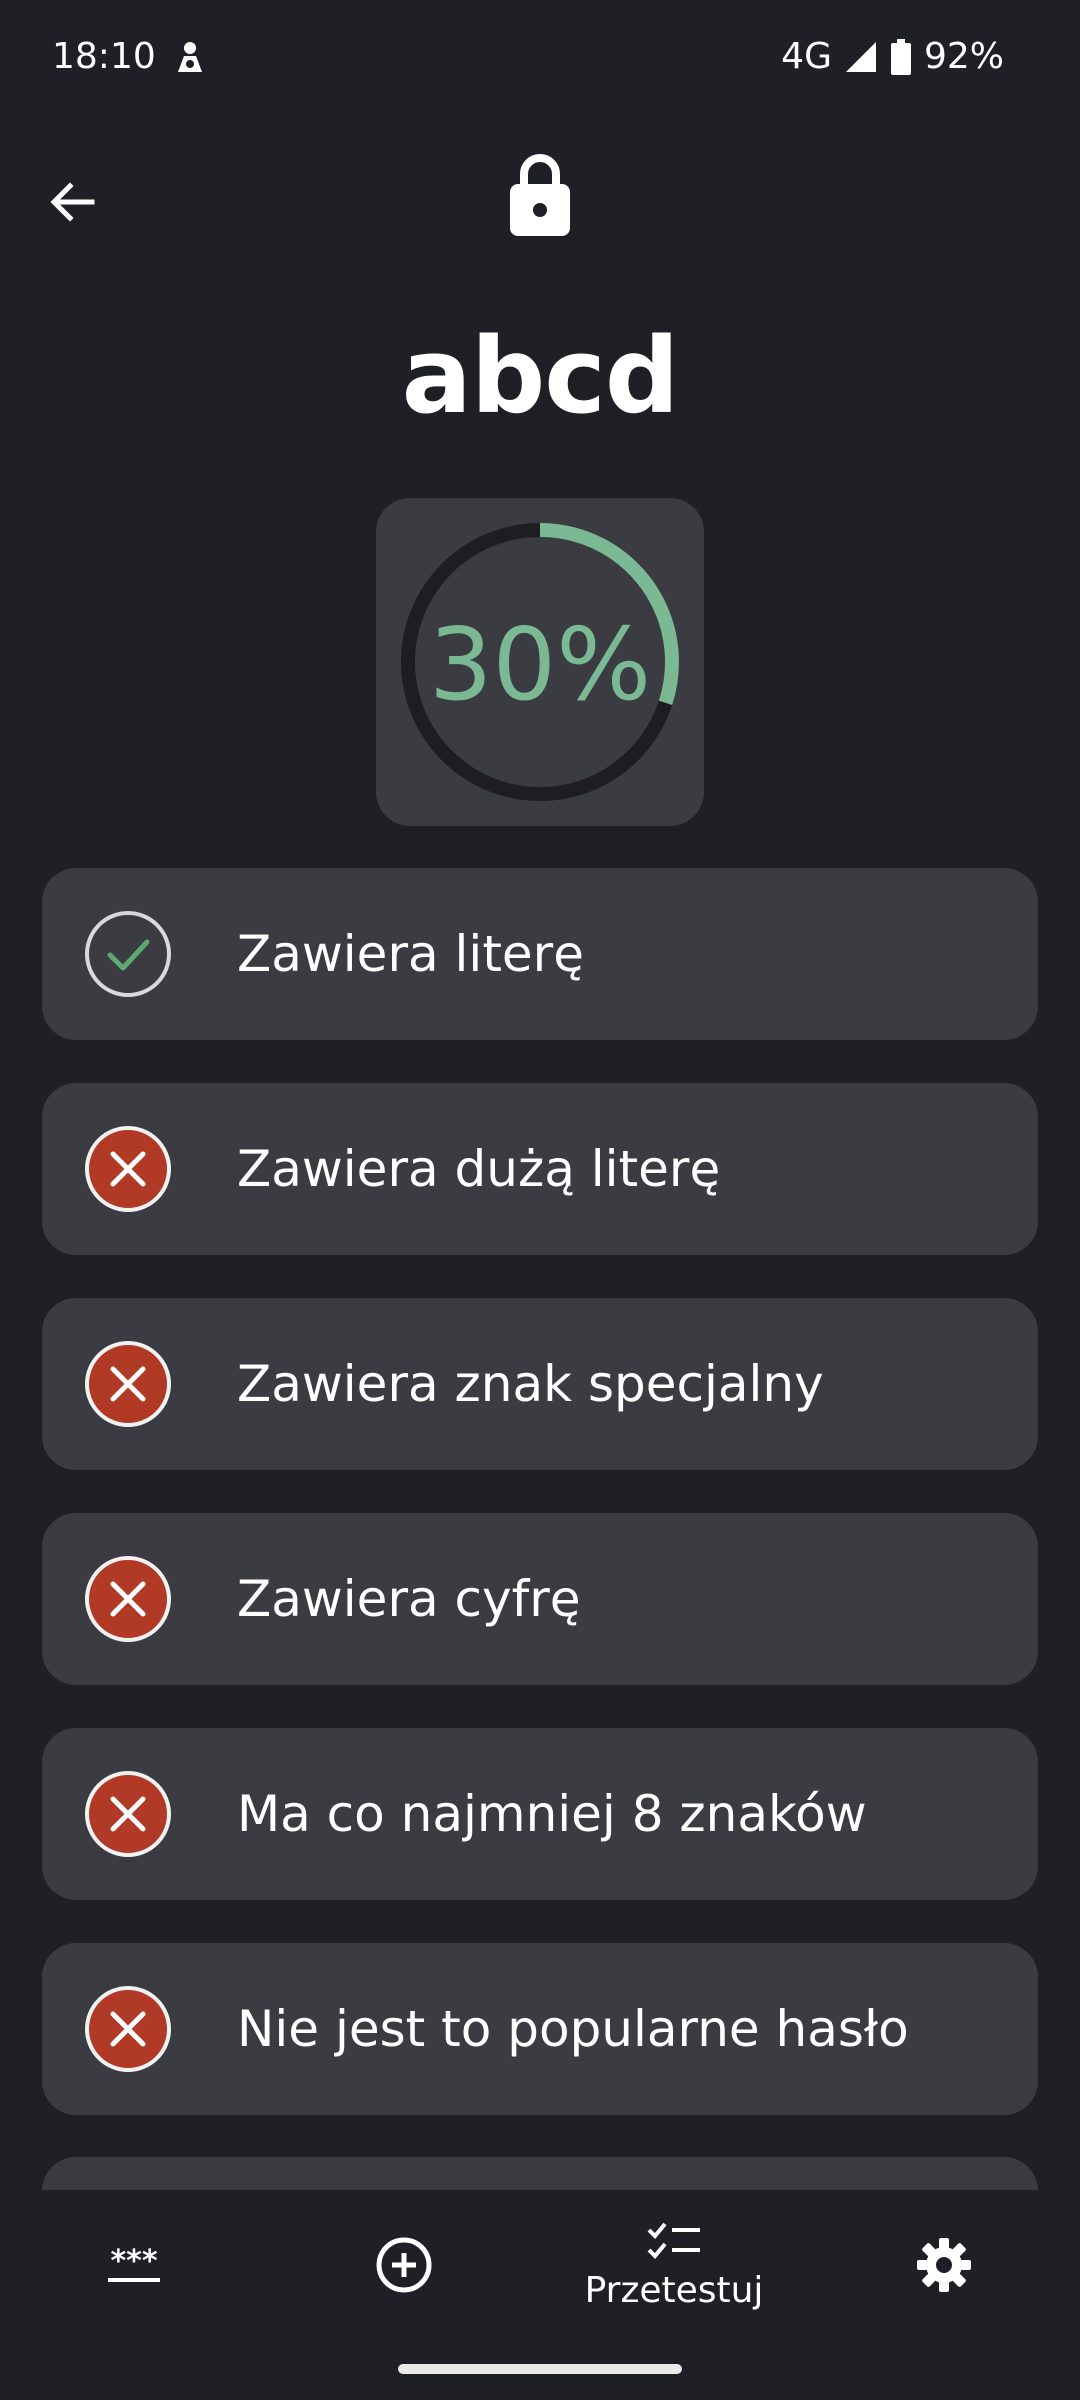  I want to click on requirement-item: Ma co najmniej 8 znaków, so click(540, 1814).